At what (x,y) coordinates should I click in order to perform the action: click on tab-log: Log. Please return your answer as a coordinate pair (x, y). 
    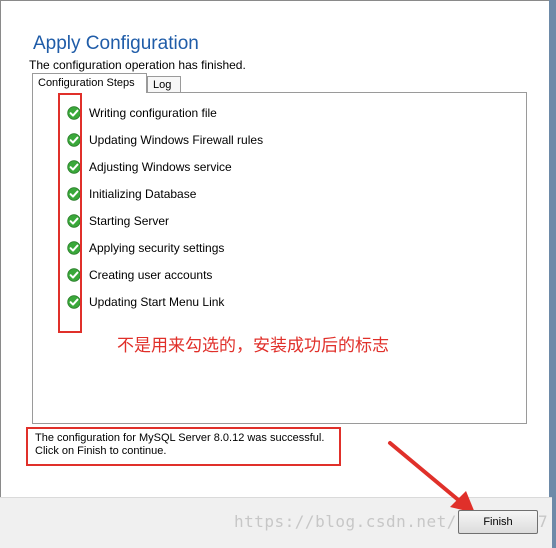
    Looking at the image, I should click on (164, 84).